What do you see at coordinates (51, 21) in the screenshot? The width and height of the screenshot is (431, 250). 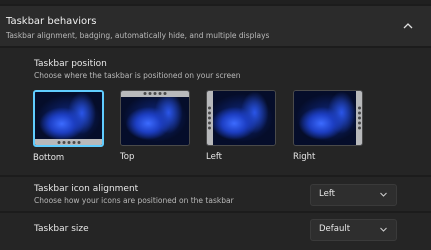 I see `section-title: Taskbar behaviors` at bounding box center [51, 21].